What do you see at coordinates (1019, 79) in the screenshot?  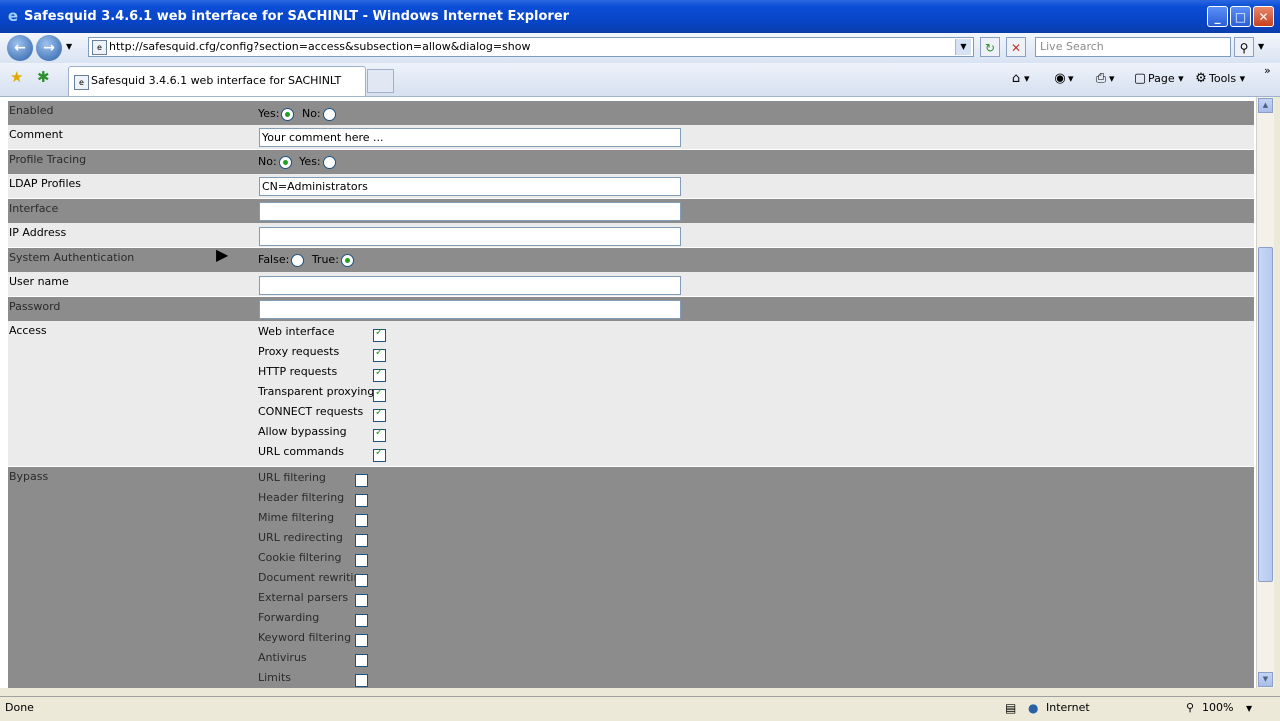 I see `home-button: ⌂ ▾` at bounding box center [1019, 79].